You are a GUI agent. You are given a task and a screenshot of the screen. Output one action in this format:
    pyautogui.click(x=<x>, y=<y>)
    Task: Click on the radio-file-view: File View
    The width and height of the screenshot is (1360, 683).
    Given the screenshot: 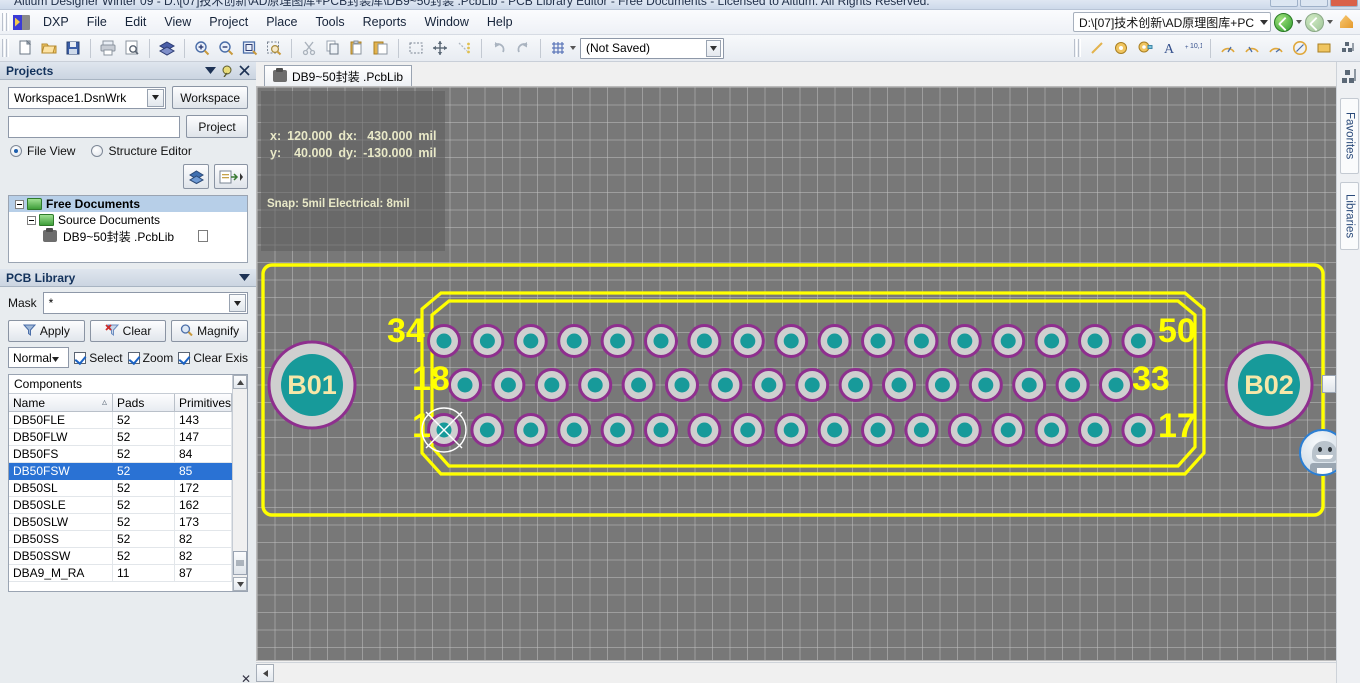 What is the action you would take?
    pyautogui.click(x=42, y=151)
    